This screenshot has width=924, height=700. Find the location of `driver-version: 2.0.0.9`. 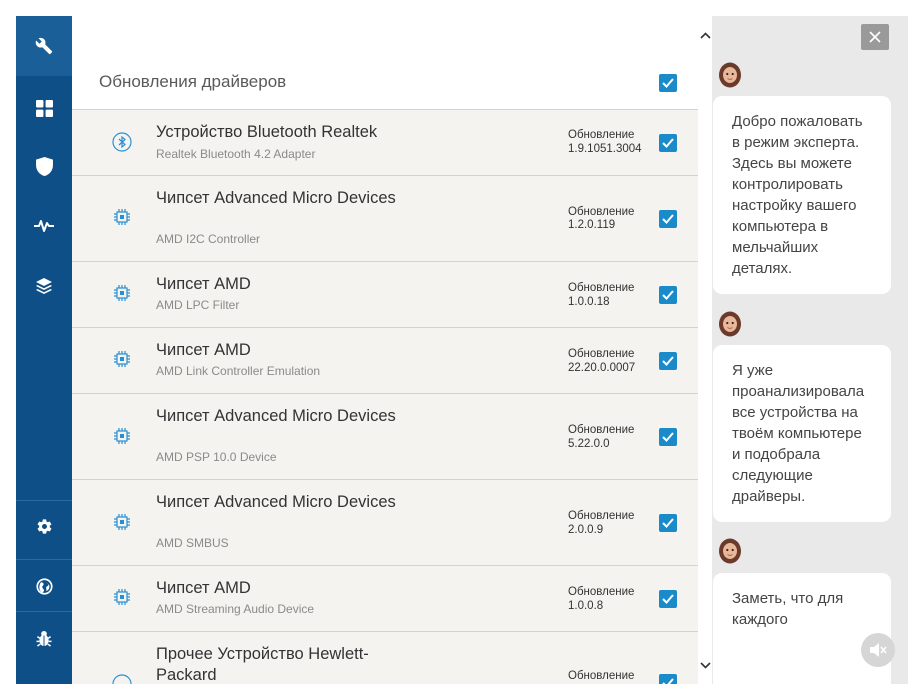

driver-version: 2.0.0.9 is located at coordinates (586, 530).